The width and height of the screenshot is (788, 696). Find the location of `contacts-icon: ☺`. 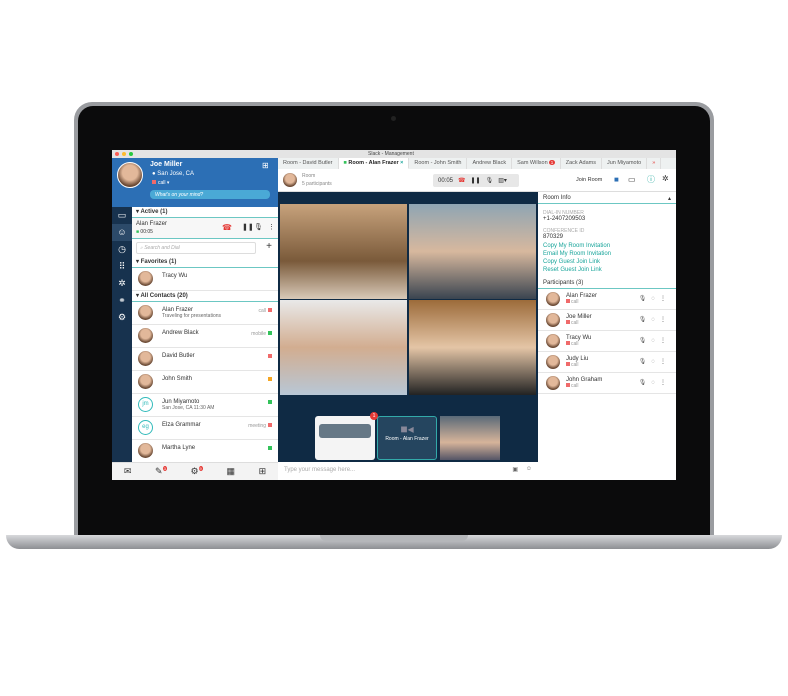

contacts-icon: ☺ is located at coordinates (122, 232).